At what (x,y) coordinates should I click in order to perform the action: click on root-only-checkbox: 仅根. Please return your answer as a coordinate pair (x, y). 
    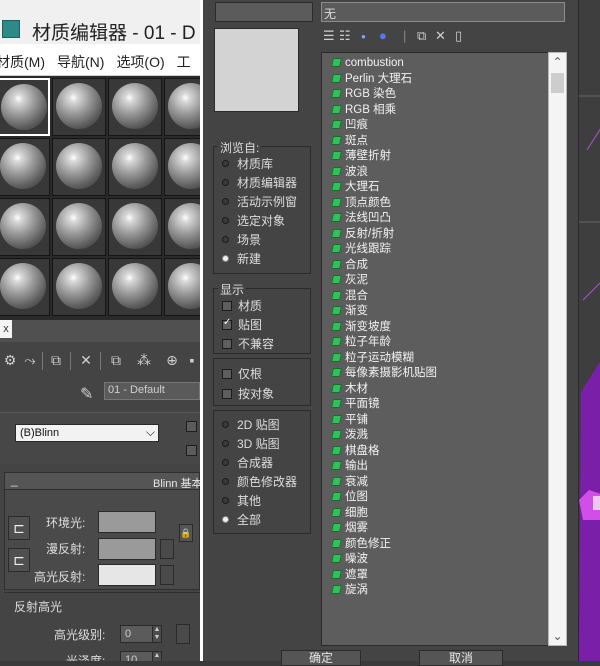
    Looking at the image, I should click on (242, 373).